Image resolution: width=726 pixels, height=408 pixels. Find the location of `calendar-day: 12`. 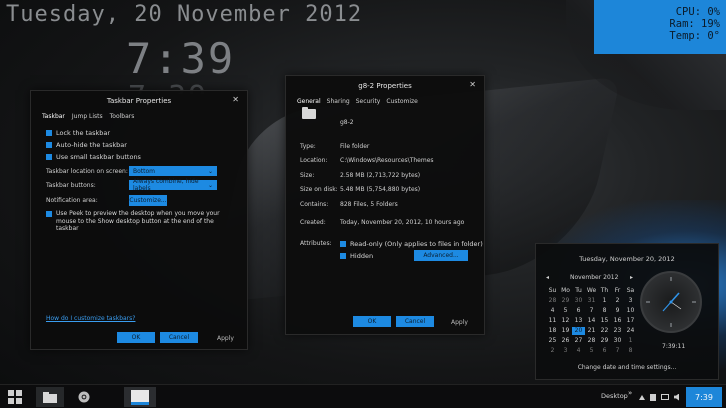

calendar-day: 12 is located at coordinates (565, 321).